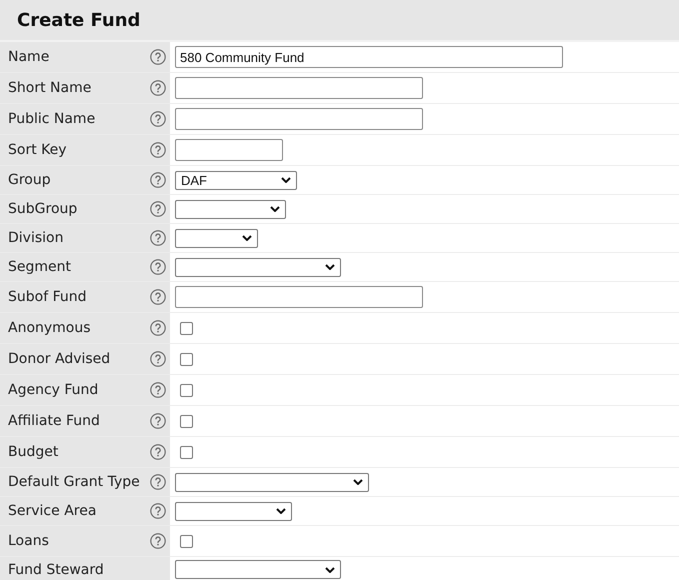 The width and height of the screenshot is (679, 580). I want to click on field-label: Service Area, so click(52, 511).